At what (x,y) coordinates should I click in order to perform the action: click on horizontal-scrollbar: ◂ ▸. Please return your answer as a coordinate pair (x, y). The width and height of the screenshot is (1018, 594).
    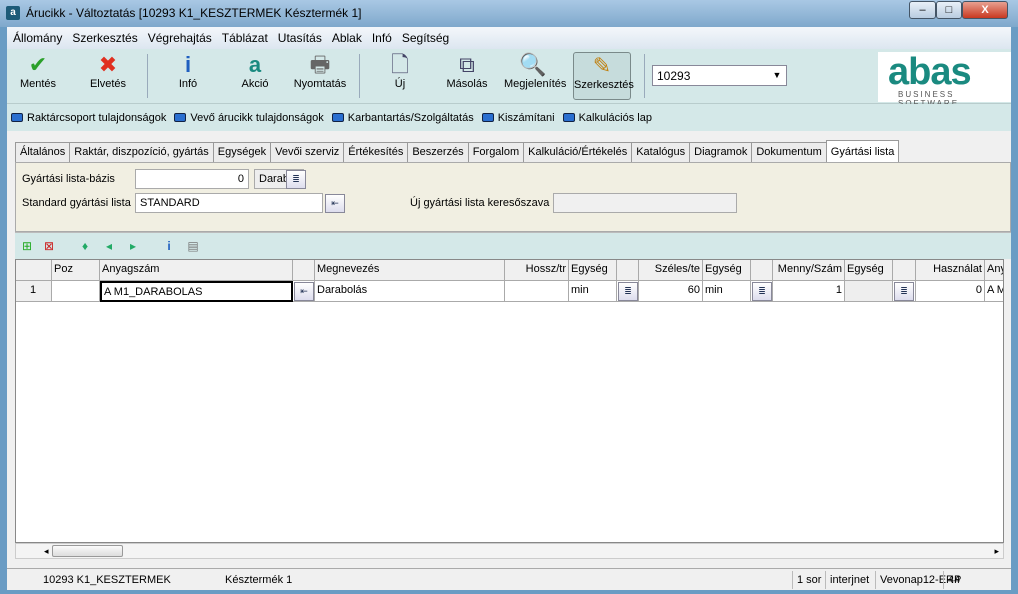
    Looking at the image, I should click on (509, 551).